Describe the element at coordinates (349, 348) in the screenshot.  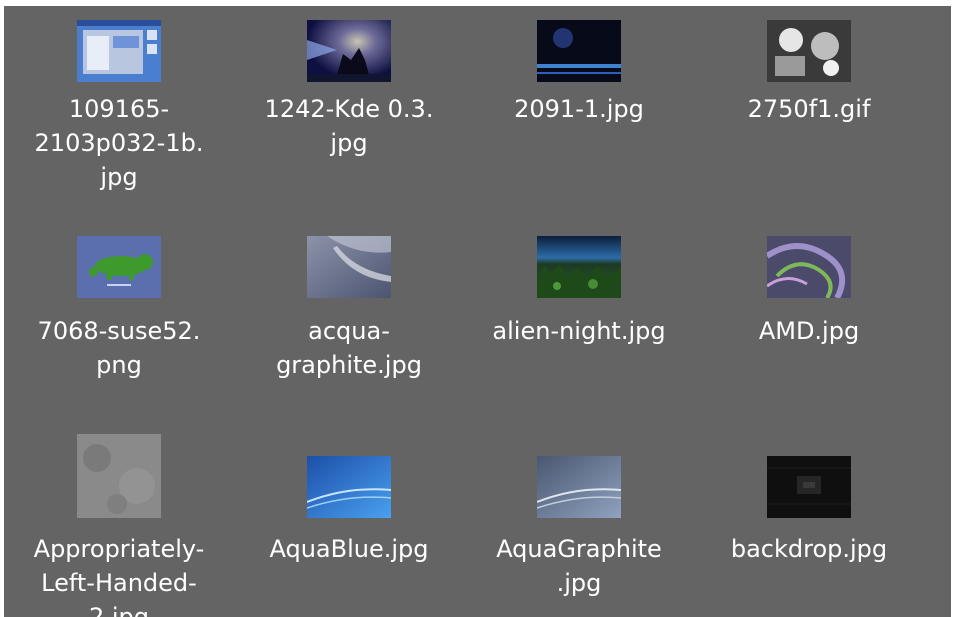
I see `file-name: acqua- graphite.jpg` at that location.